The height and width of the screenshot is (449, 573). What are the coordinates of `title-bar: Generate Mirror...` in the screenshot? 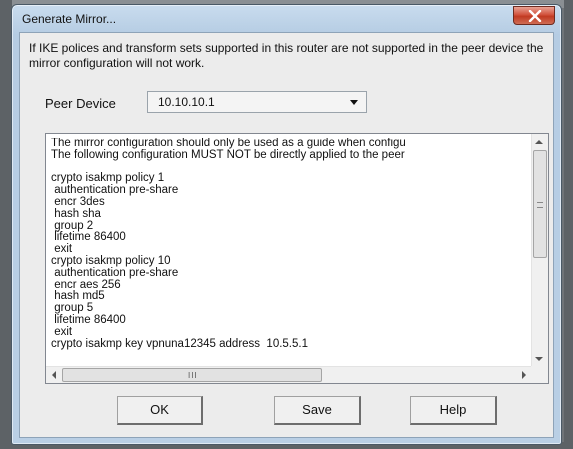 It's located at (286, 19).